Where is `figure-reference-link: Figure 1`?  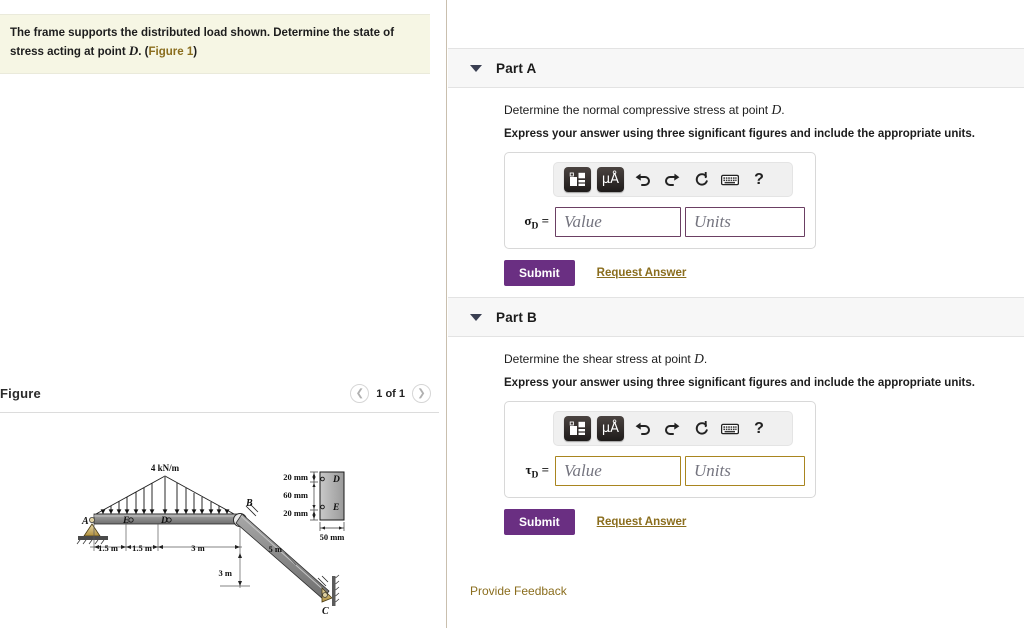 figure-reference-link: Figure 1 is located at coordinates (170, 52).